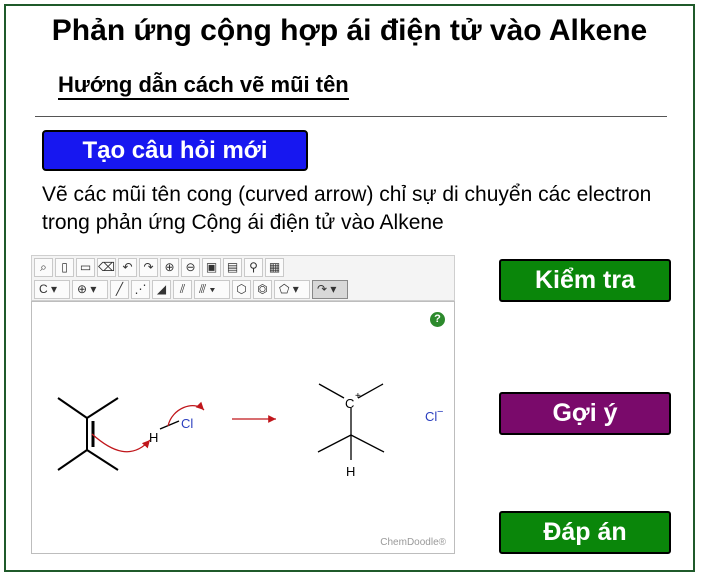 This screenshot has height=578, width=701. Describe the element at coordinates (241, 289) in the screenshot. I see `hexagon-ring-icon: ⬡` at that location.